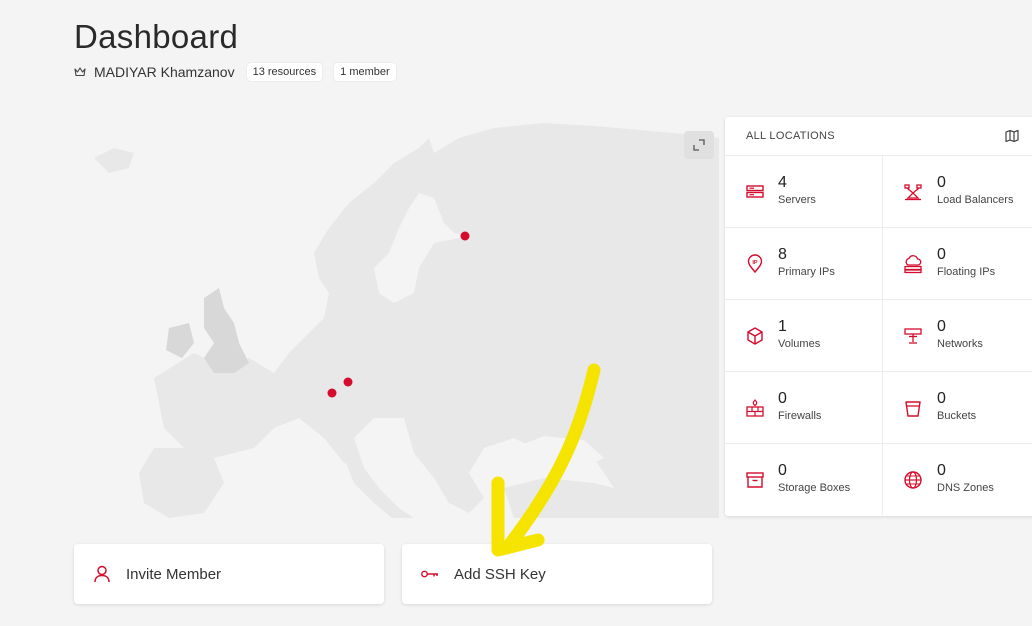 The height and width of the screenshot is (626, 1032). What do you see at coordinates (755, 408) in the screenshot?
I see `firewall-icon` at bounding box center [755, 408].